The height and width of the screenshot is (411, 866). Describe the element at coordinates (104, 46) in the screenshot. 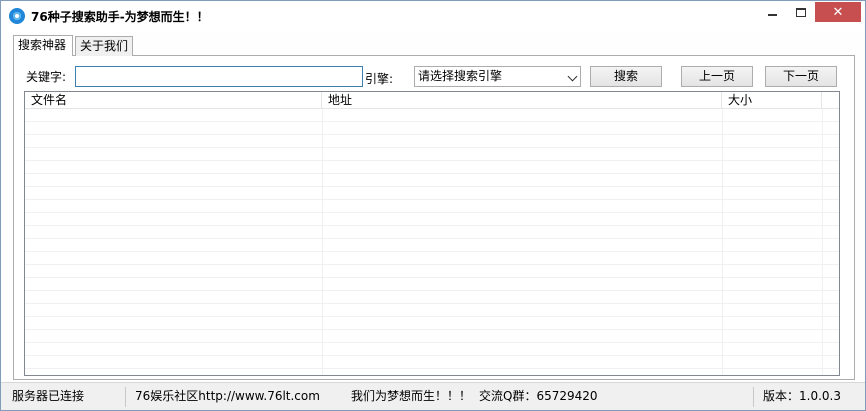

I see `tab-about: 关于我们` at that location.